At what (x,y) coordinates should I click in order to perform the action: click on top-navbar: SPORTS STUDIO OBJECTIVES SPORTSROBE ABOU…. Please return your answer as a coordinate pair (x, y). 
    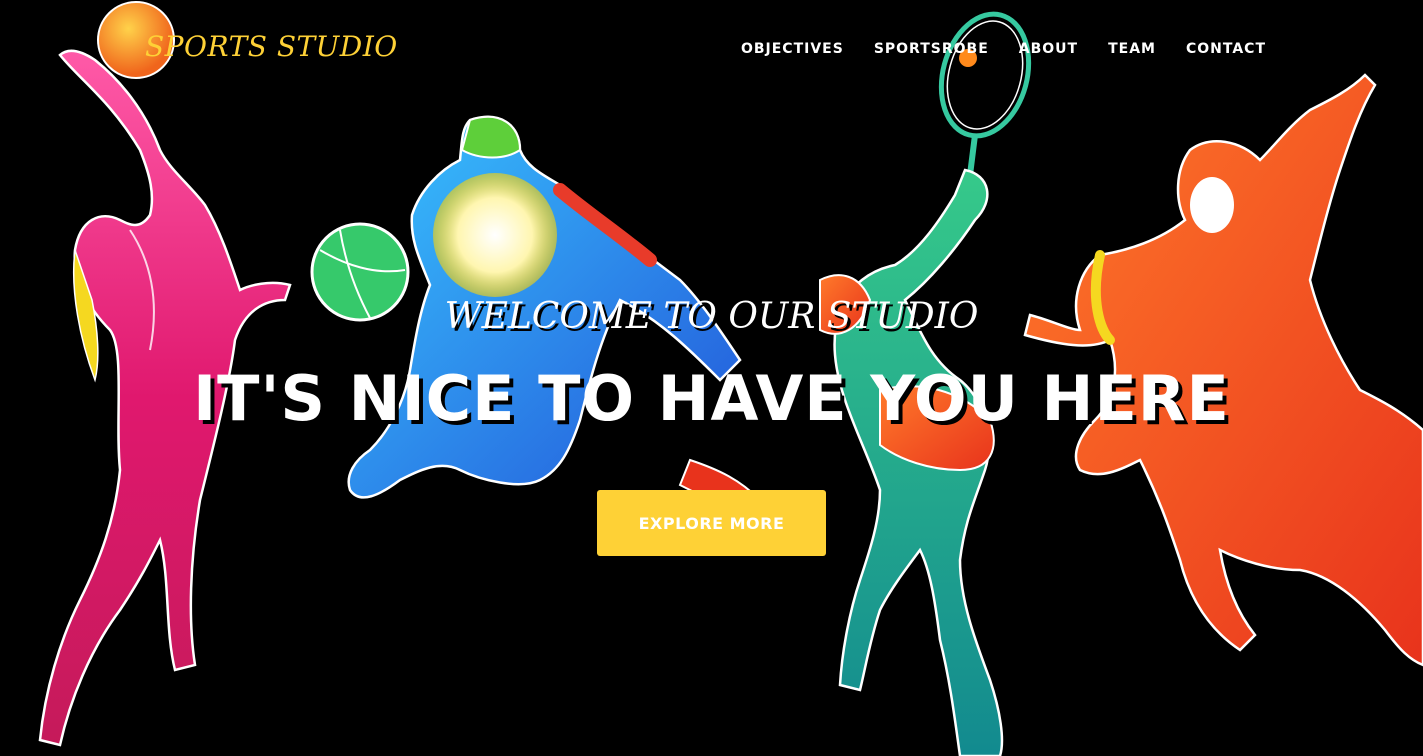
    Looking at the image, I should click on (711, 50).